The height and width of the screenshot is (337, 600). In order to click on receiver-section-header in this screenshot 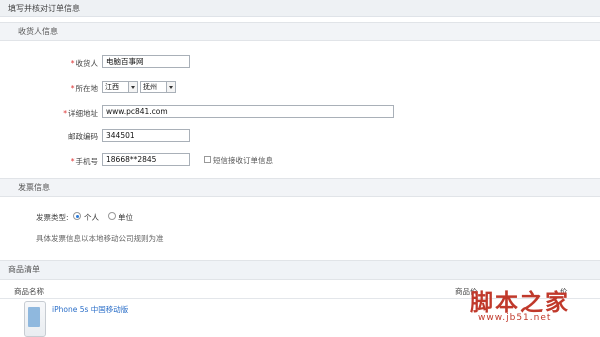, I will do `click(300, 31)`.